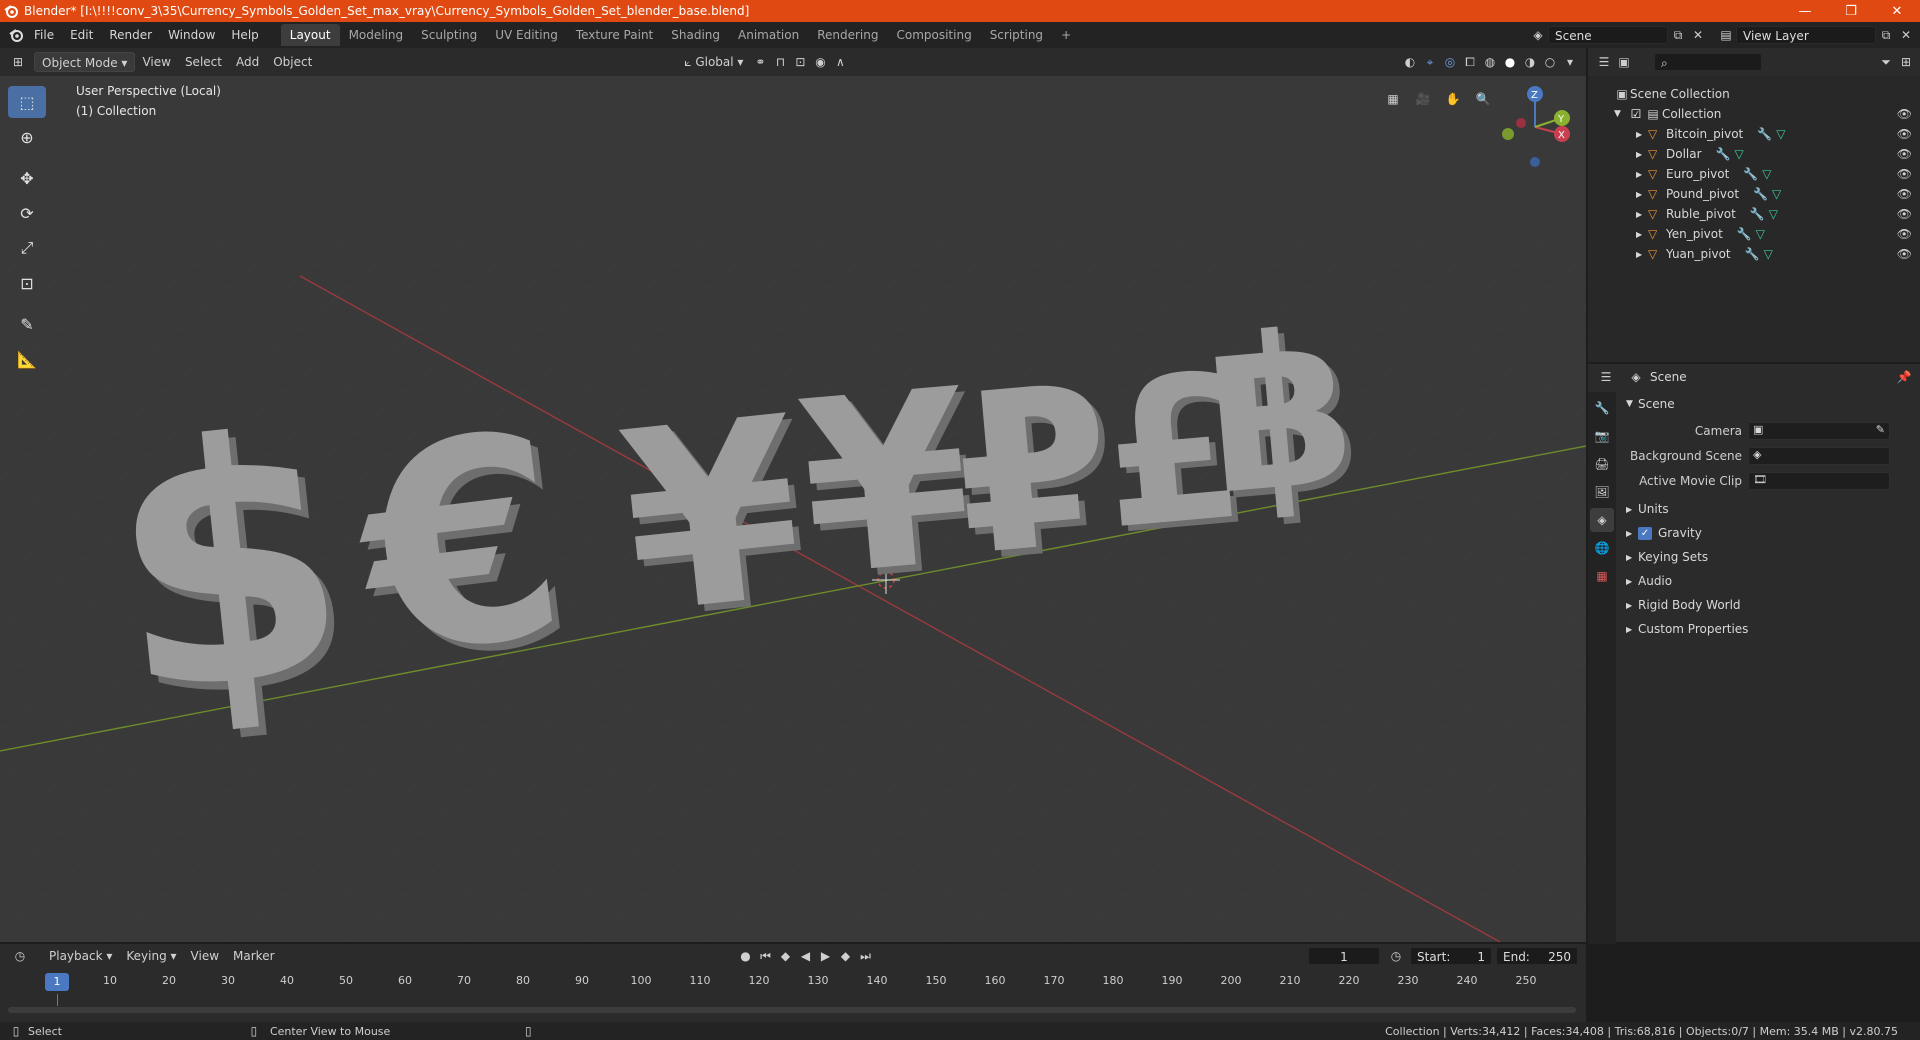 The image size is (1920, 1040). What do you see at coordinates (16, 35) in the screenshot?
I see `blender-menu-icon` at bounding box center [16, 35].